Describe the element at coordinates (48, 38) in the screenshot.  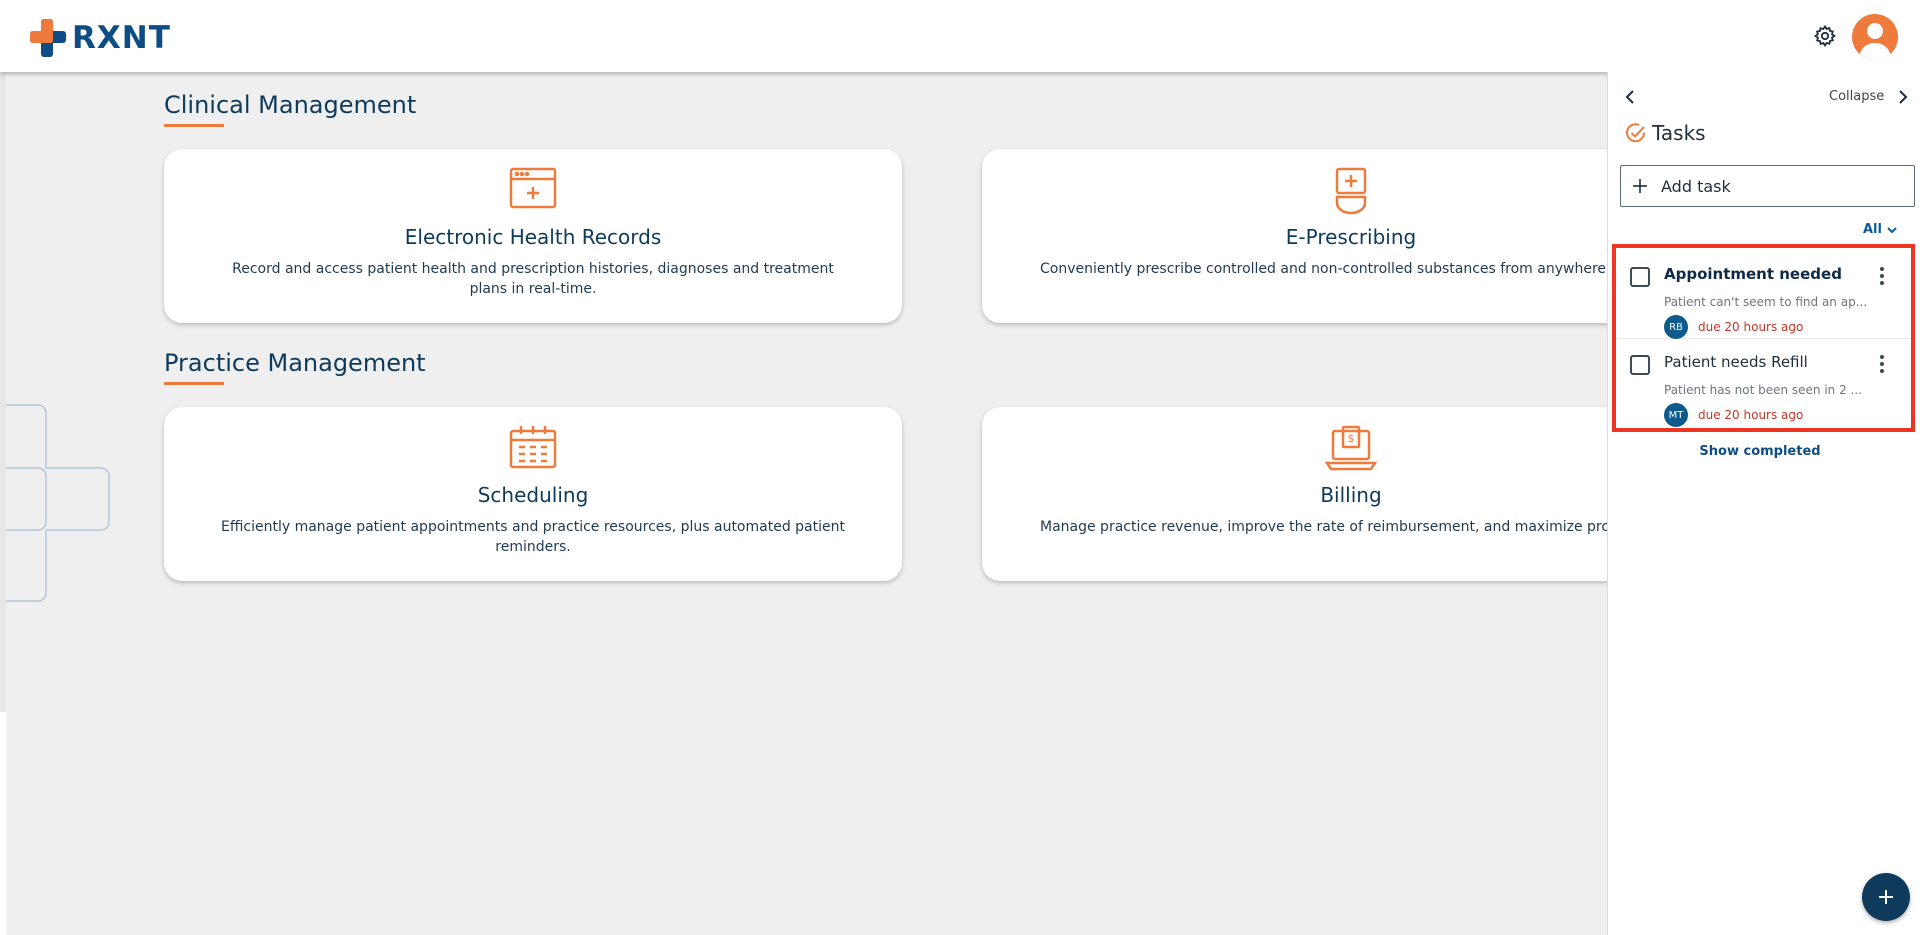
I see `rxnt-cross-icon` at that location.